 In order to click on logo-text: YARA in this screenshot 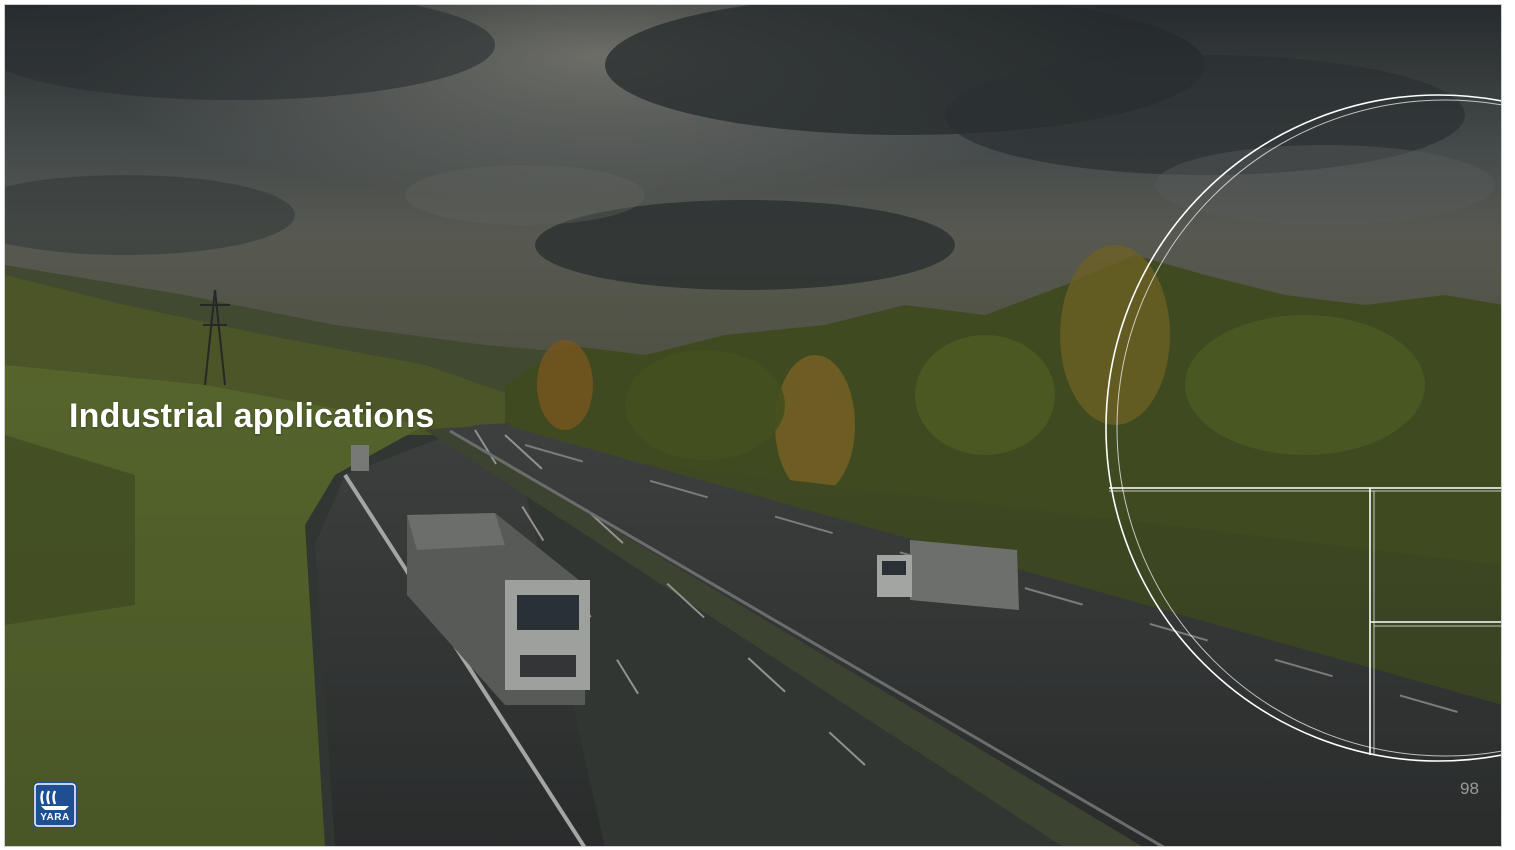, I will do `click(55, 817)`.